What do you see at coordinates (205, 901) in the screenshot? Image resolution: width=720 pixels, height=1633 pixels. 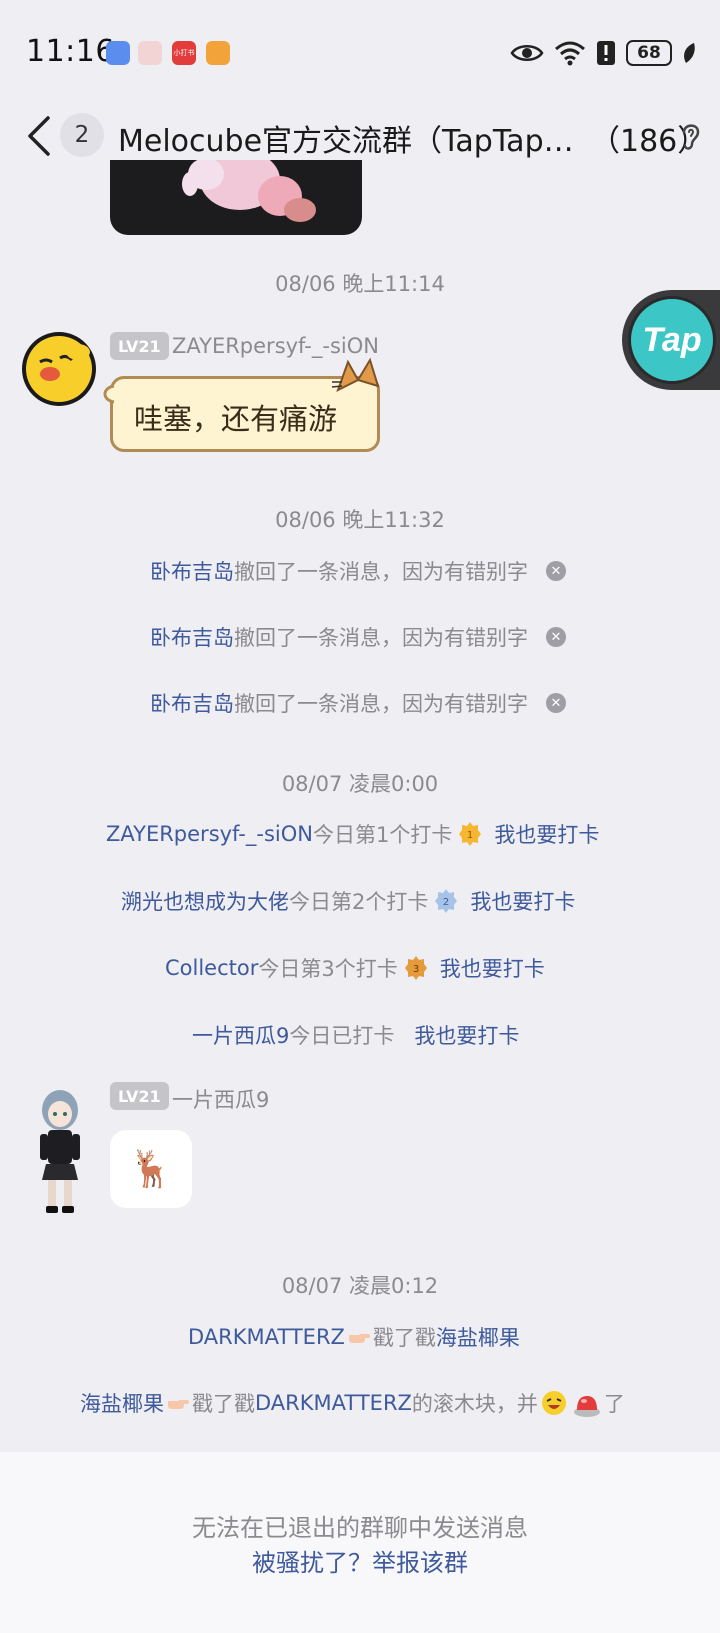 I see `checkin-user-name: 溯光也想成为大佬` at bounding box center [205, 901].